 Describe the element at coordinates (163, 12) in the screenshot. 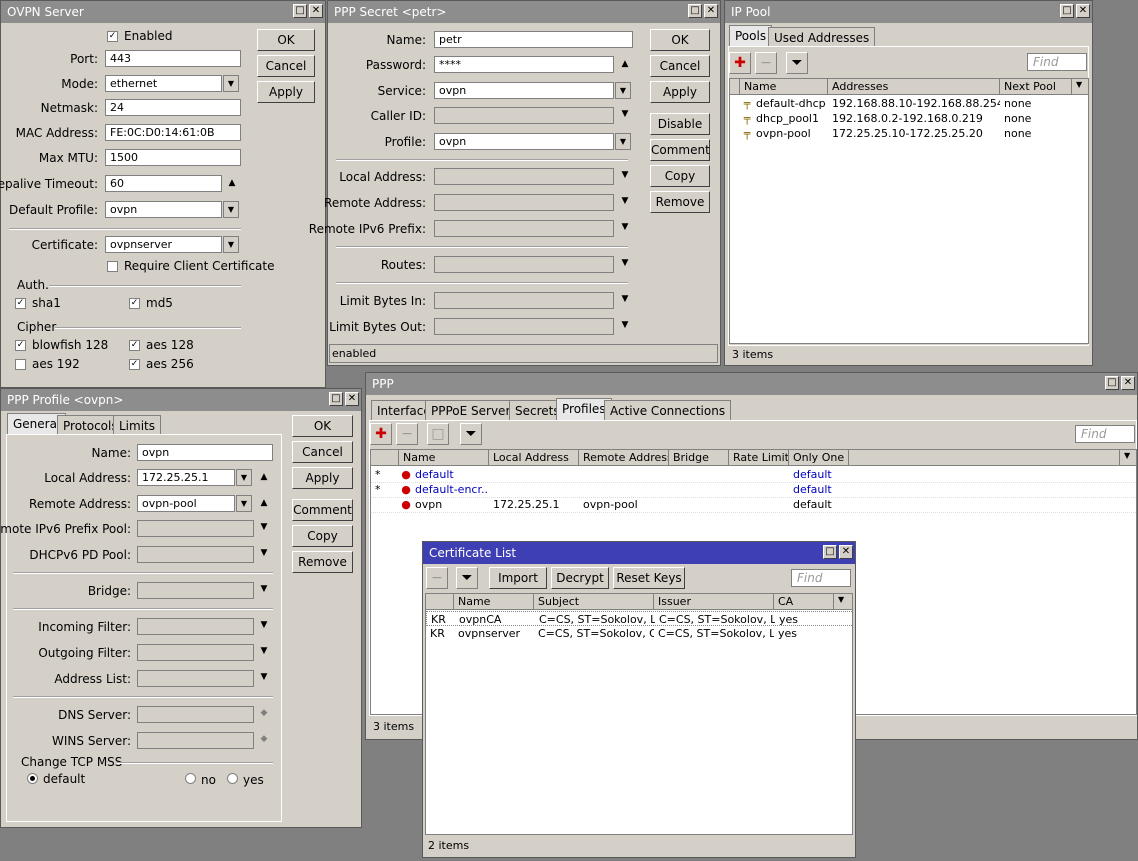

I see `ovpn-server-titlebar: OVPN Server □ ✕` at that location.